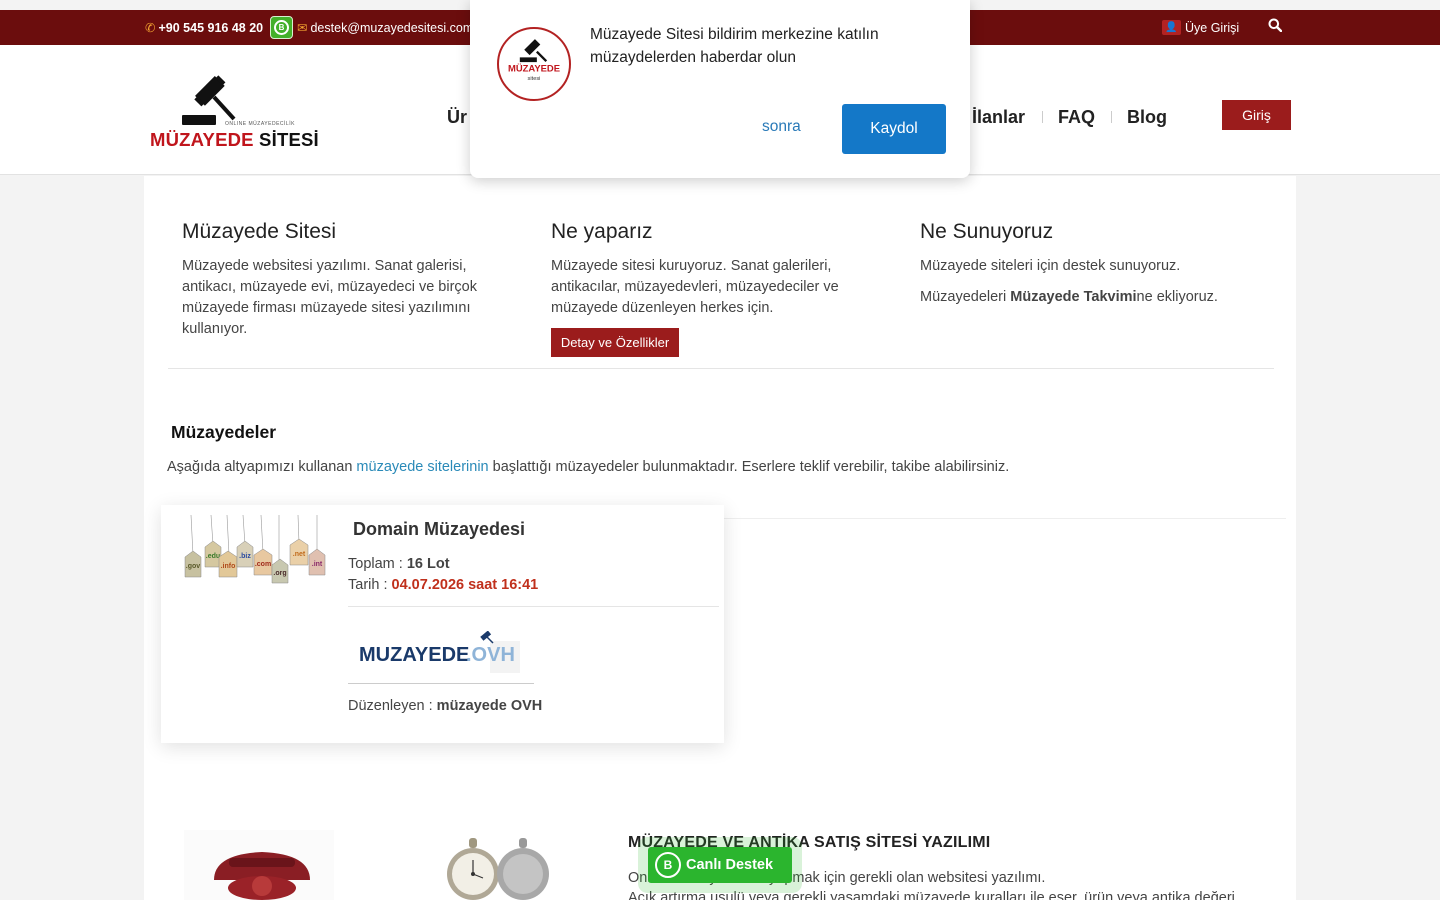 The width and height of the screenshot is (1440, 900). What do you see at coordinates (894, 129) in the screenshot?
I see `subscribe-button: Kaydol` at bounding box center [894, 129].